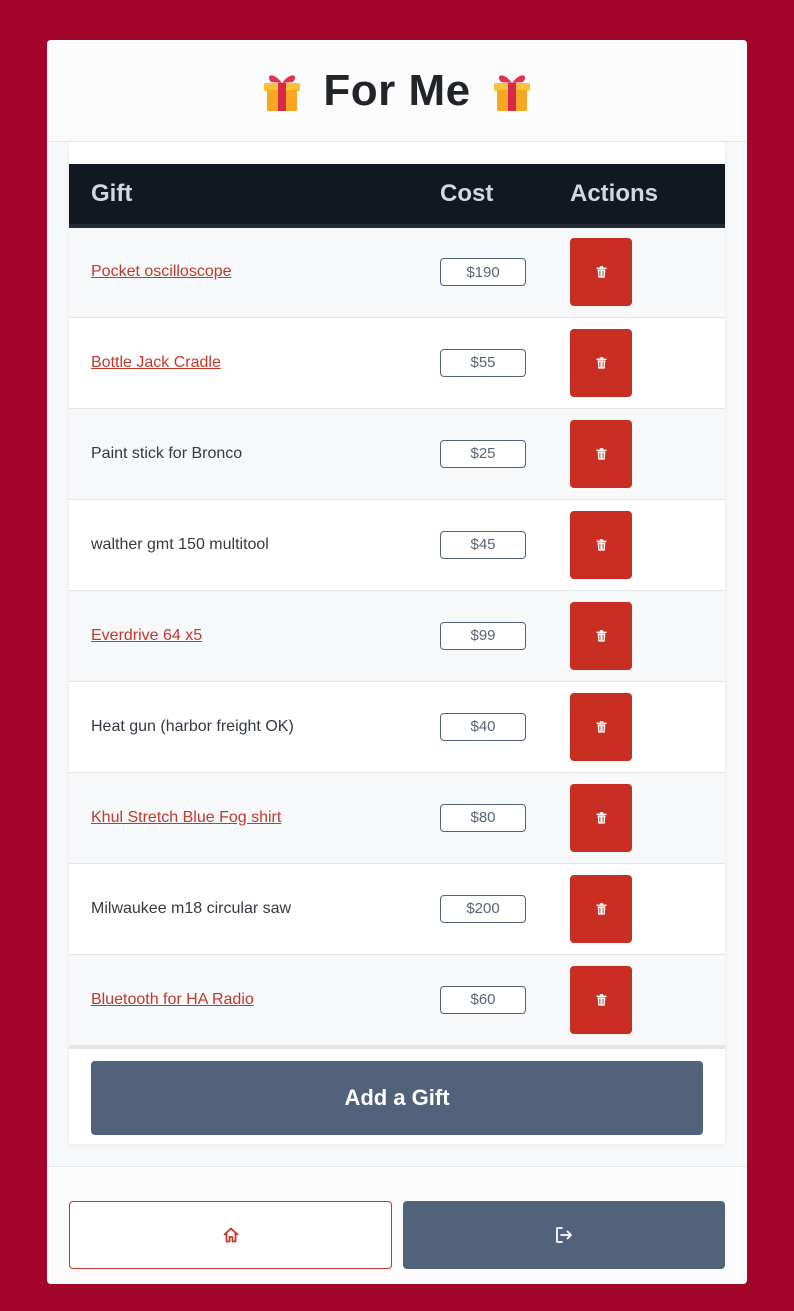 This screenshot has height=1311, width=794. I want to click on gift-name-cell: Heat gun (harbor freight OK), so click(254, 726).